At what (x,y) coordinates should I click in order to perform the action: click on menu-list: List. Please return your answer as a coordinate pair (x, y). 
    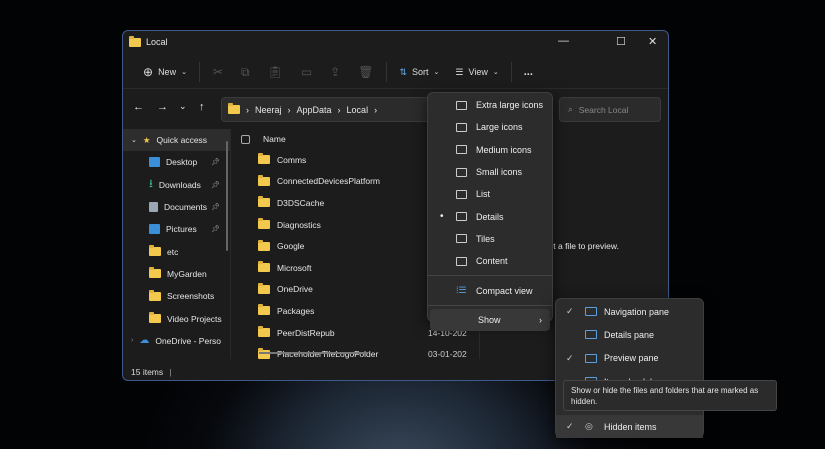
    Looking at the image, I should click on (490, 194).